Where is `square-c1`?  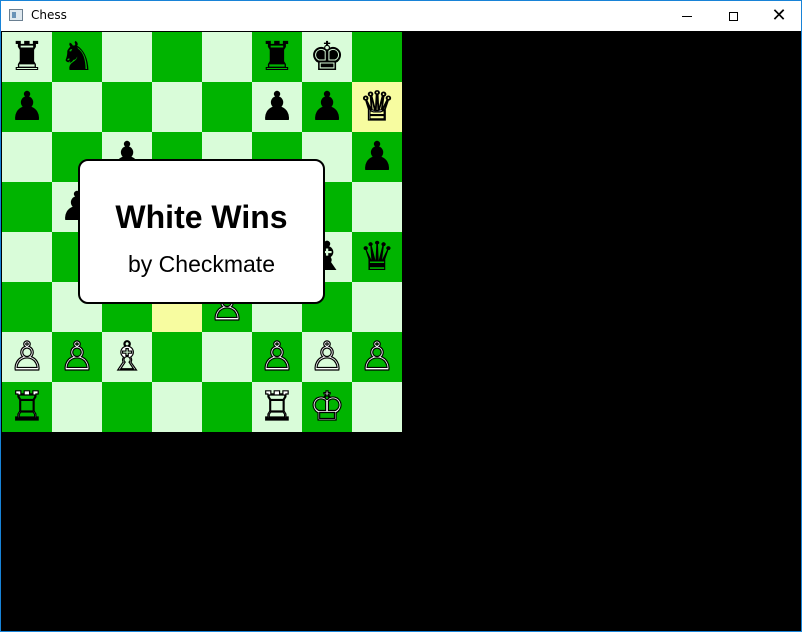
square-c1 is located at coordinates (127, 407).